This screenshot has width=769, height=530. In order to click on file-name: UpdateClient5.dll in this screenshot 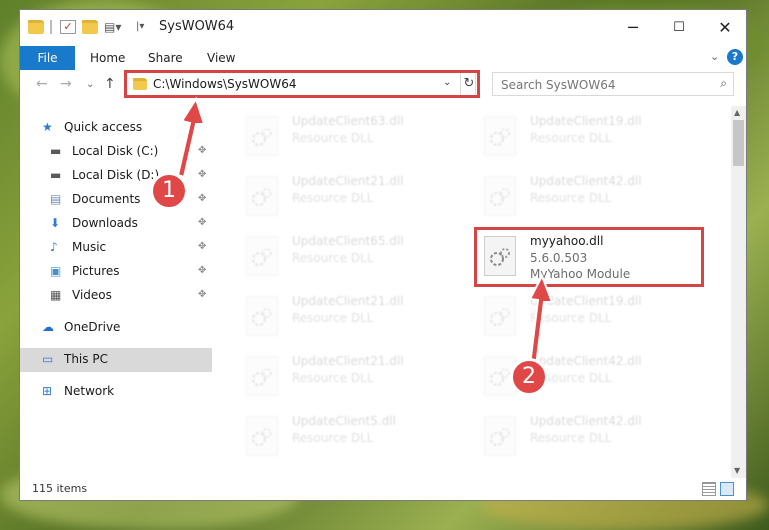, I will do `click(344, 421)`.